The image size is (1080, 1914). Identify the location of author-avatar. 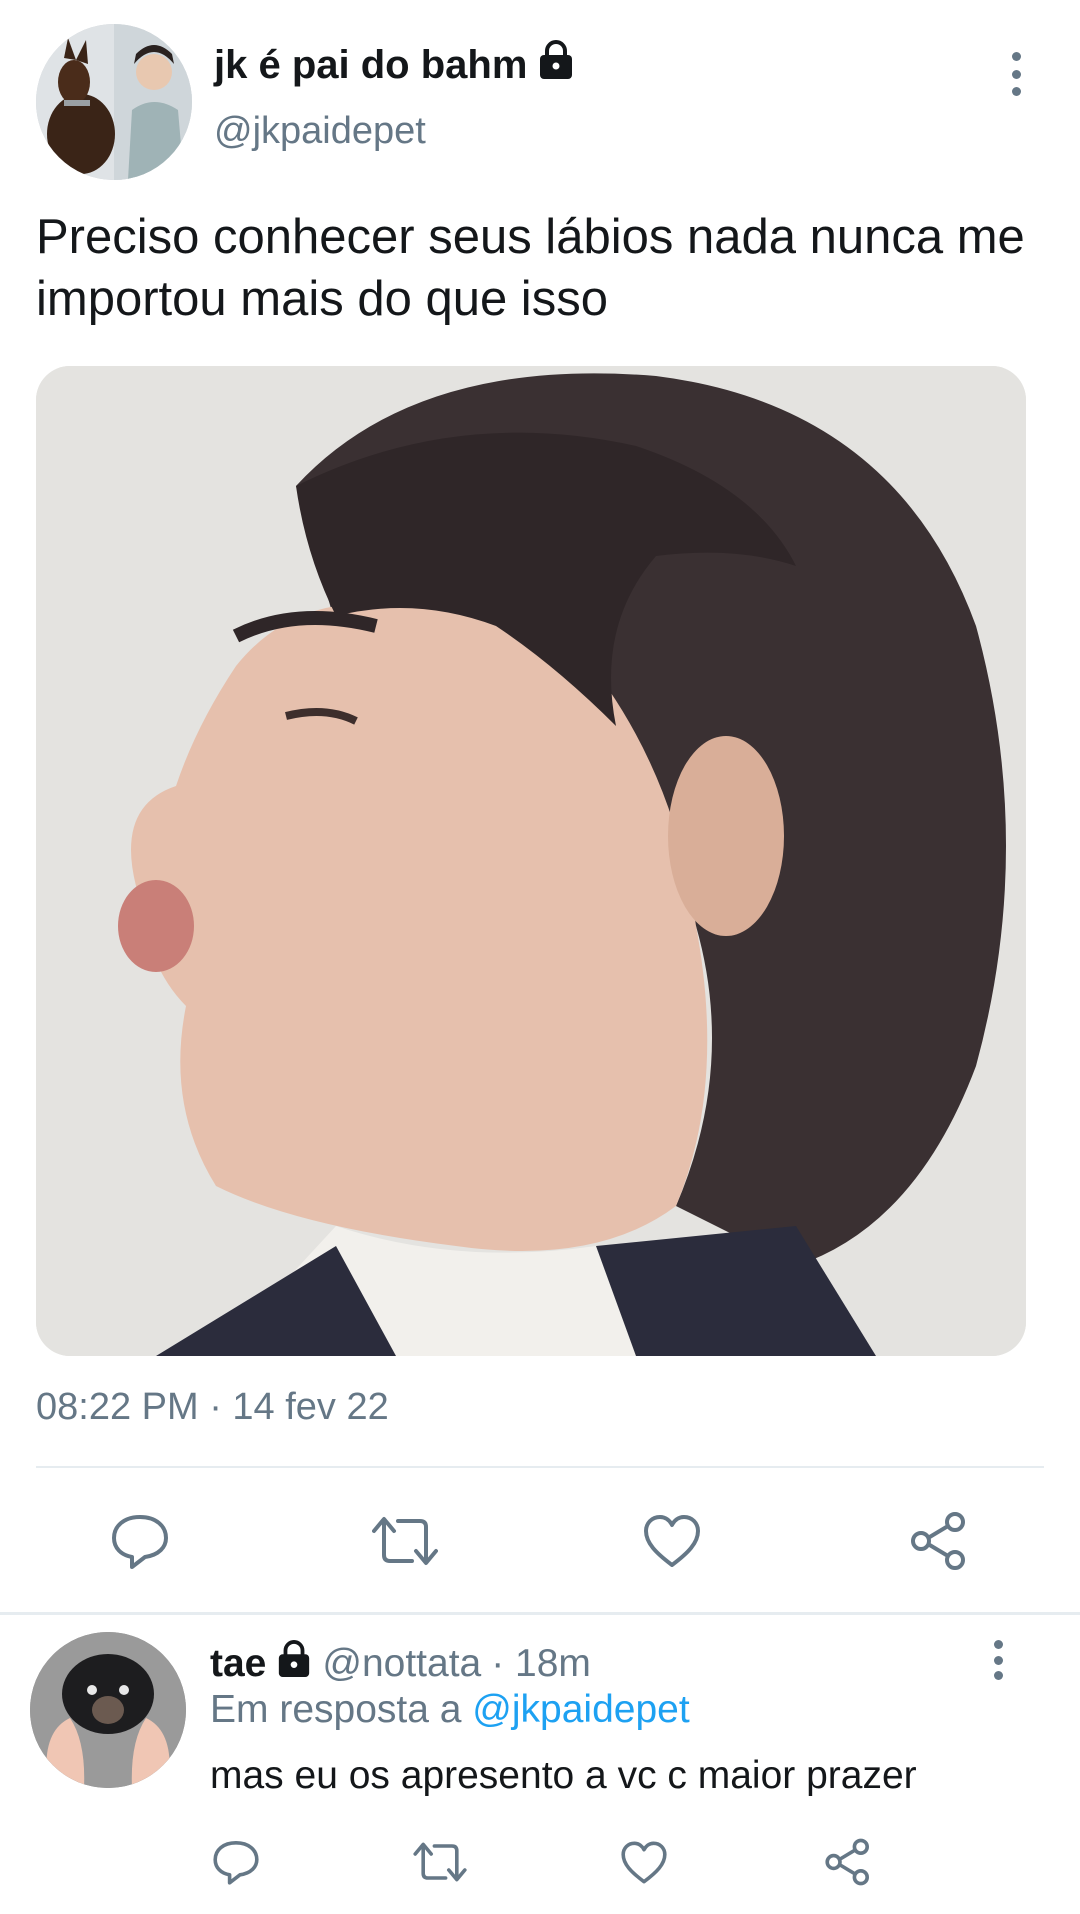
(114, 102).